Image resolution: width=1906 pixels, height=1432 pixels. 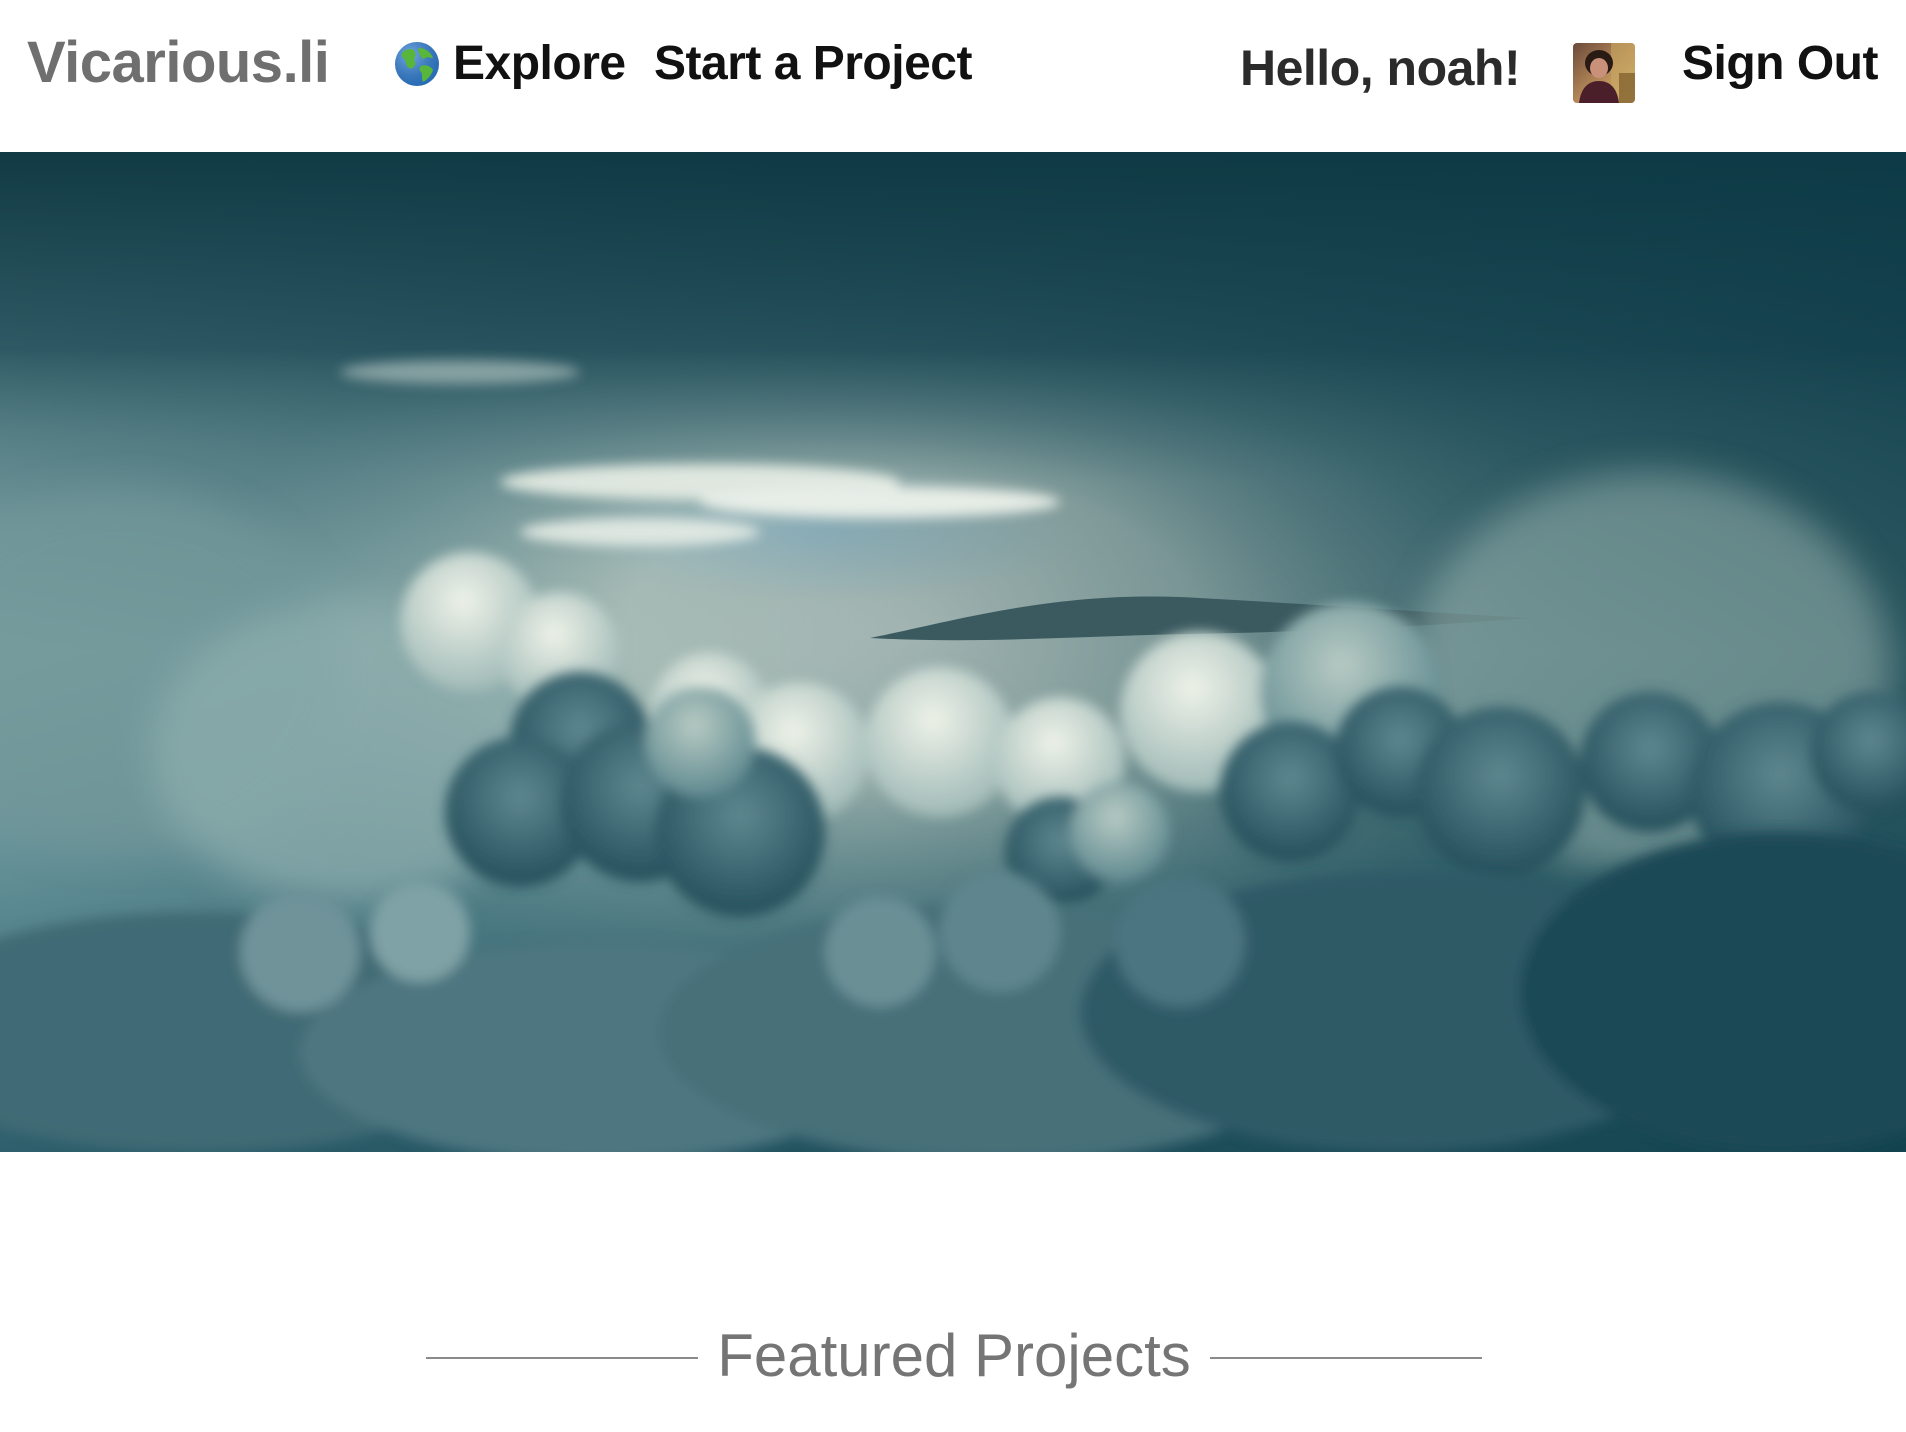 What do you see at coordinates (1346, 1358) in the screenshot?
I see `title-divider-right` at bounding box center [1346, 1358].